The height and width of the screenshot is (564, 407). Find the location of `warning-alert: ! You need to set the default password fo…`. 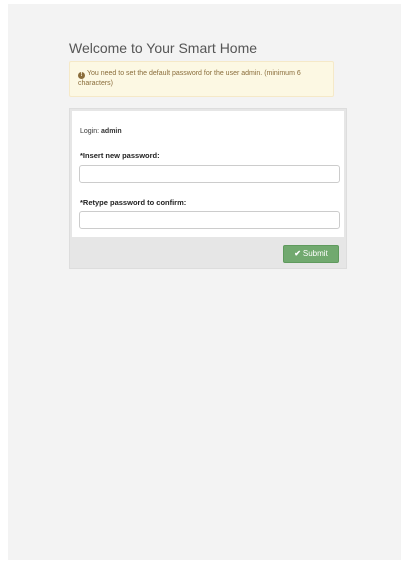

warning-alert: ! You need to set the default password fo… is located at coordinates (201, 79).